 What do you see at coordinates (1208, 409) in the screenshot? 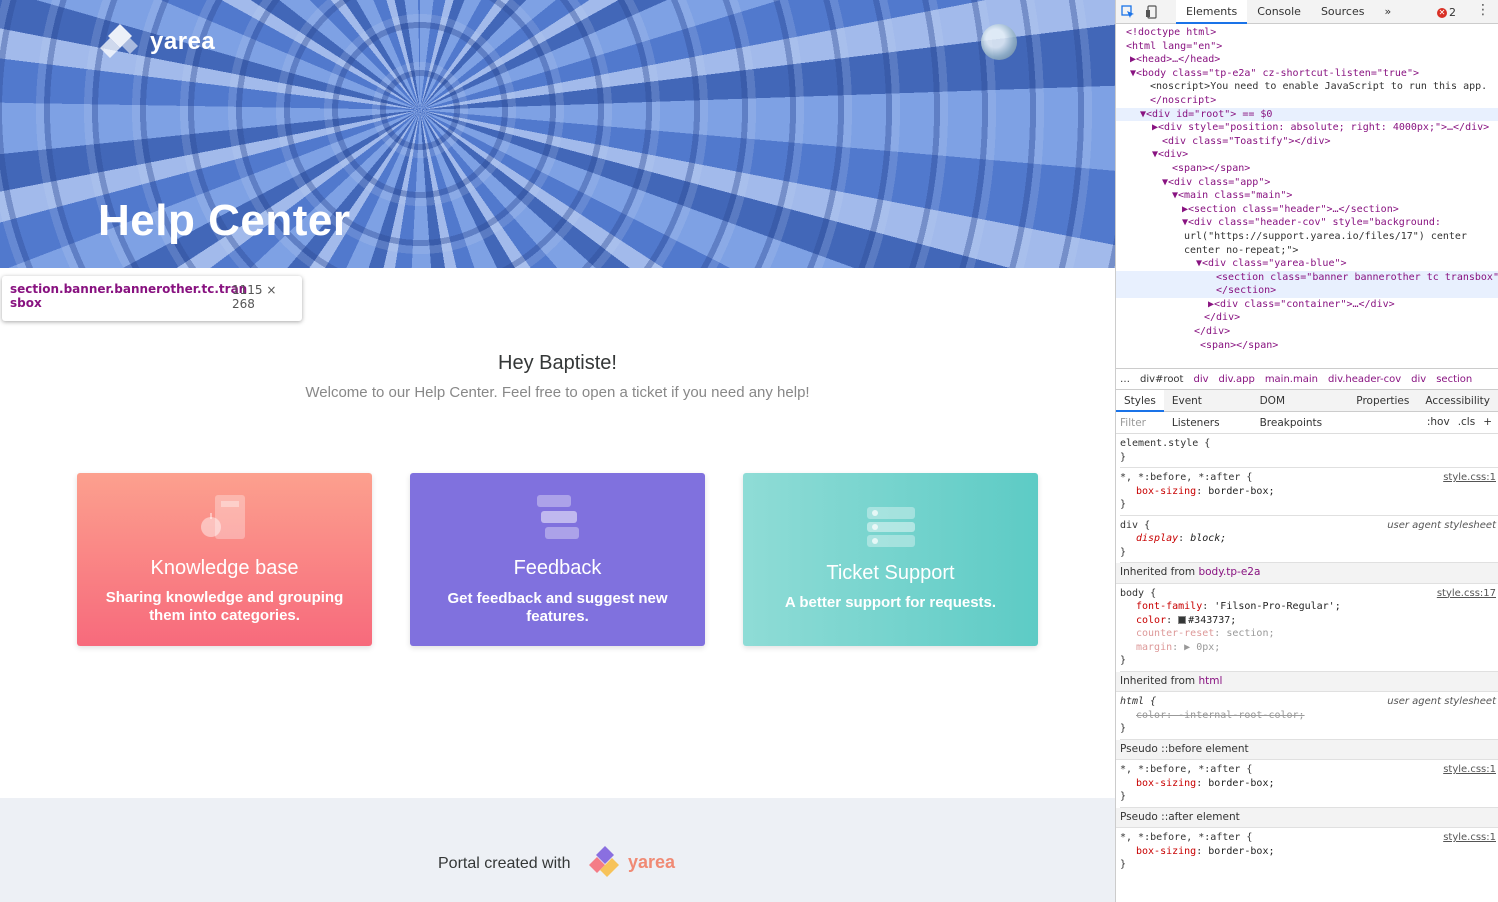
I see `tab-event-listeners: Event Listeners` at bounding box center [1208, 409].